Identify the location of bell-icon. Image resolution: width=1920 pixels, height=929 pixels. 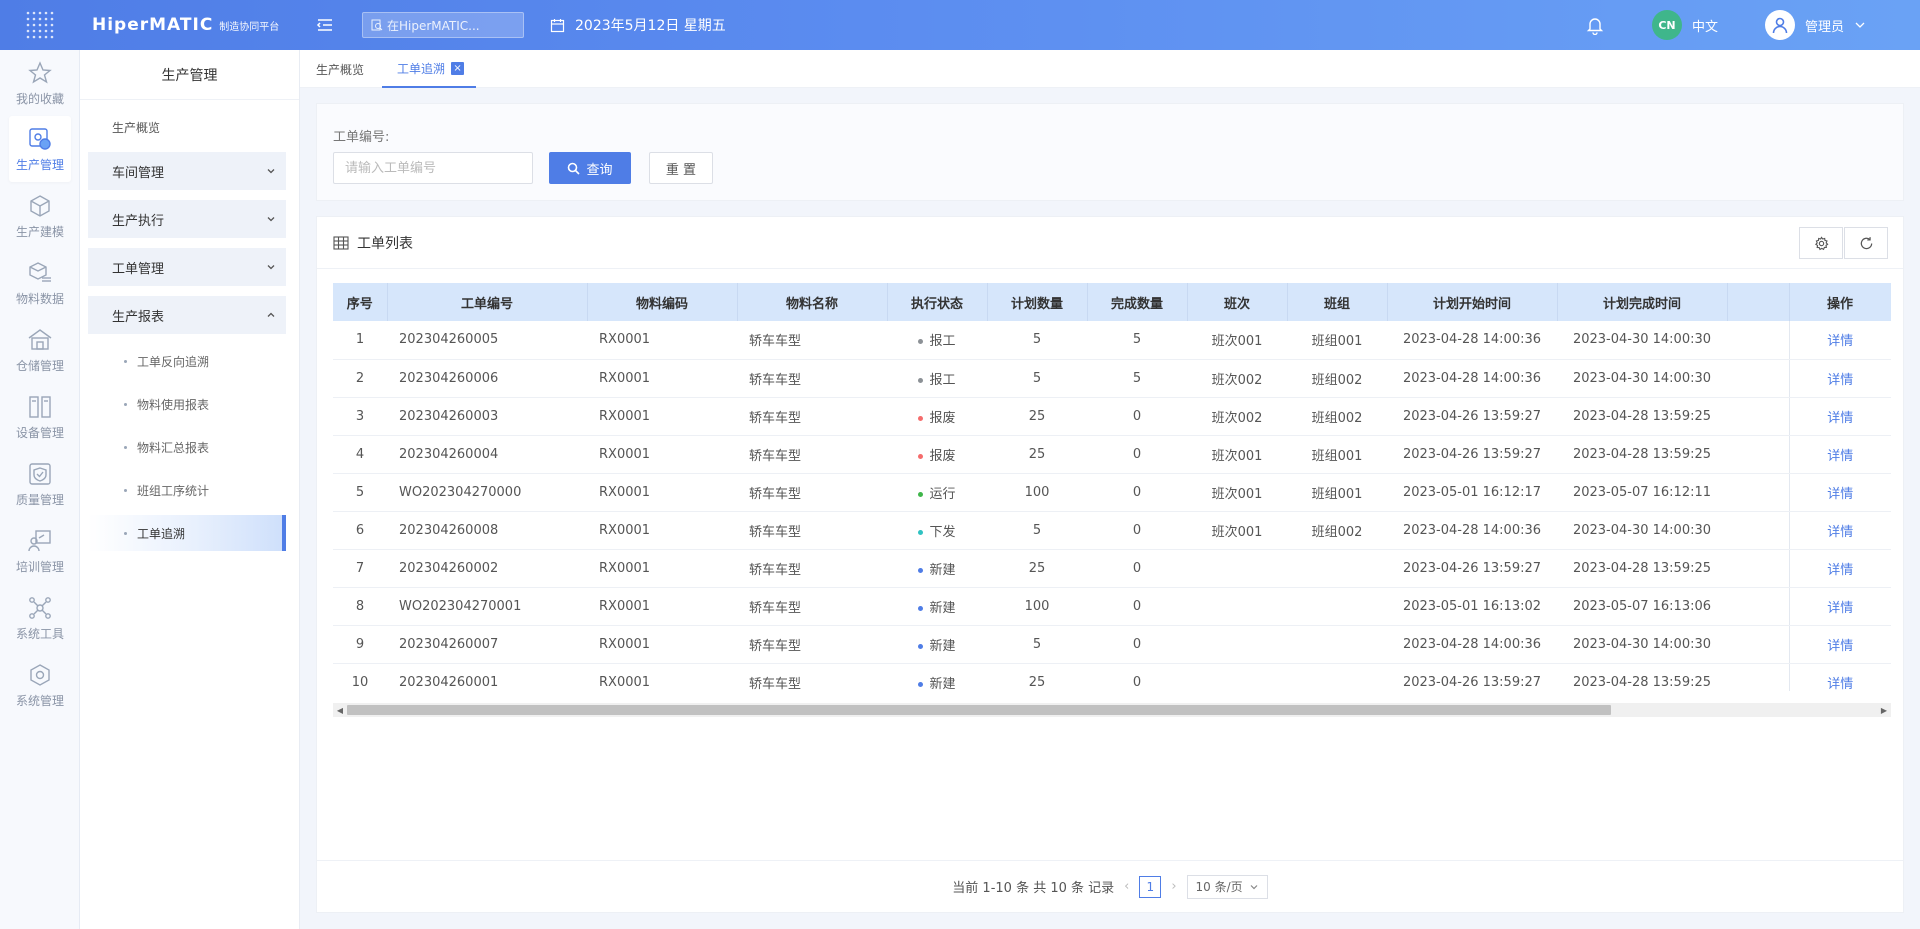
(1595, 25).